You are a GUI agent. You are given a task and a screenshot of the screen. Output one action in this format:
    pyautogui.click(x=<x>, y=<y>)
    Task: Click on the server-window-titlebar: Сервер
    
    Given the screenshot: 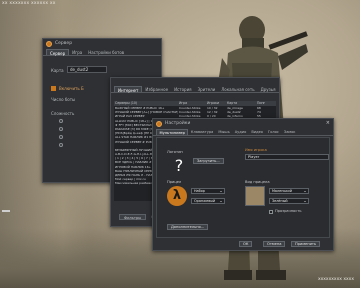 What is the action you would take?
    pyautogui.click(x=102, y=44)
    